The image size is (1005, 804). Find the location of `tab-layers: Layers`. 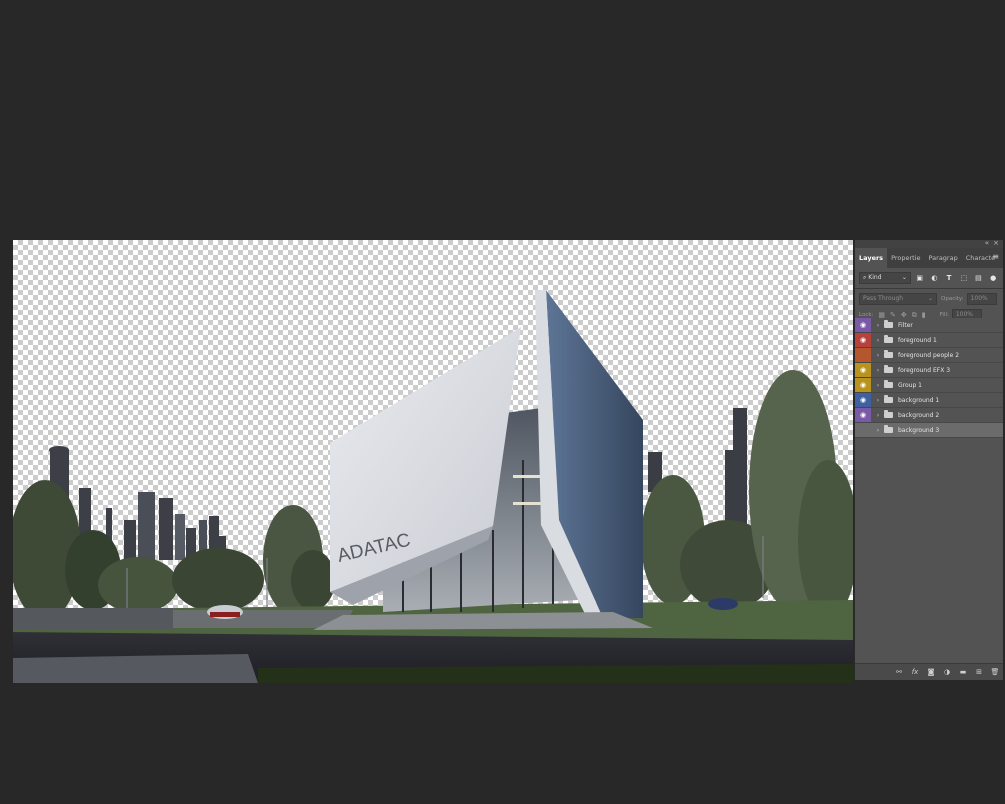

tab-layers: Layers is located at coordinates (871, 258).